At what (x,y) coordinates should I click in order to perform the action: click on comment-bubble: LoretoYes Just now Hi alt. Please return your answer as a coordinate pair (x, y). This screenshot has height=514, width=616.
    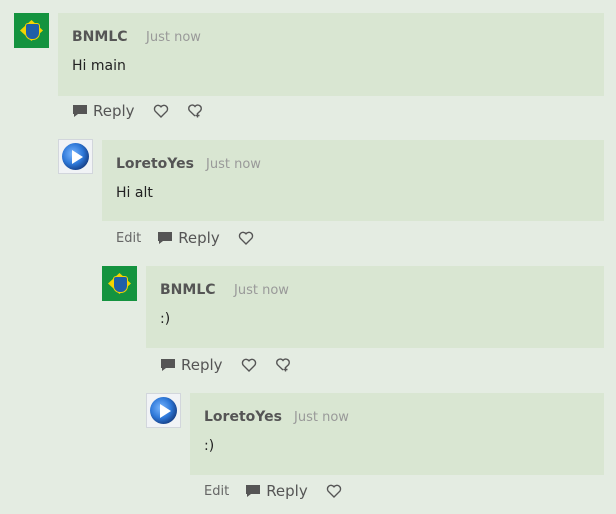
    Looking at the image, I should click on (353, 180).